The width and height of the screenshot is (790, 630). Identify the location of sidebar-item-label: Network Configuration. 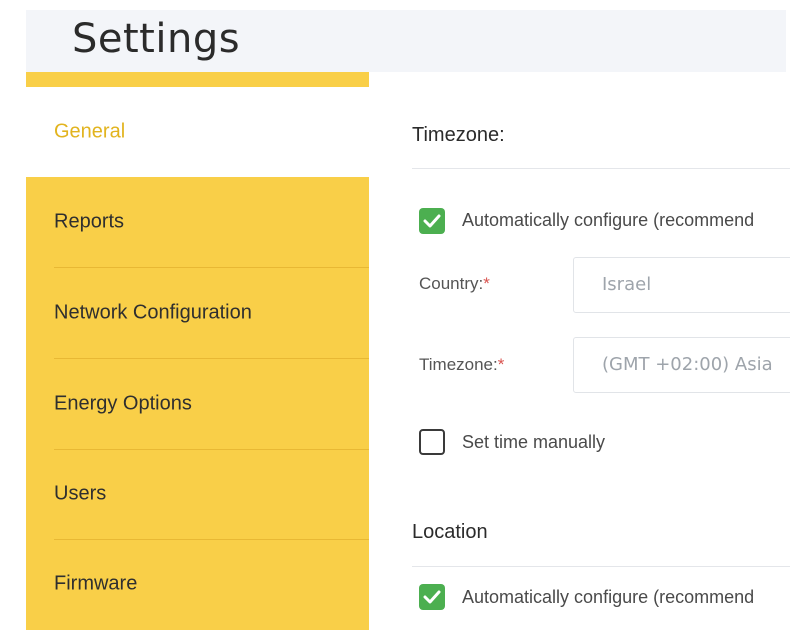
(153, 312).